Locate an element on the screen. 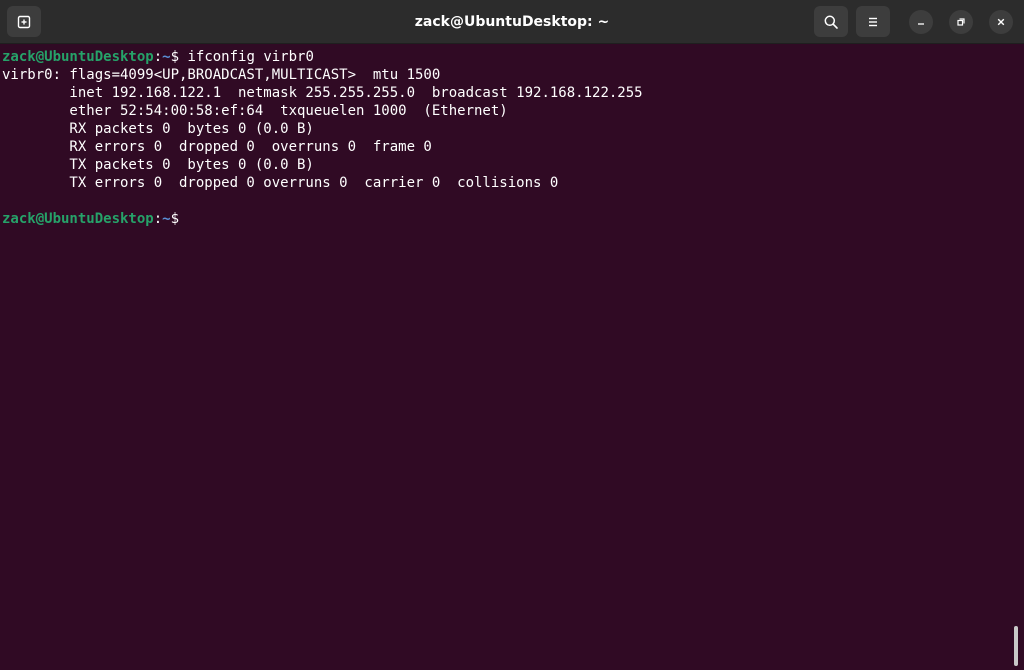 The height and width of the screenshot is (670, 1024). command-text: ifconfig virbr0 is located at coordinates (246, 57).